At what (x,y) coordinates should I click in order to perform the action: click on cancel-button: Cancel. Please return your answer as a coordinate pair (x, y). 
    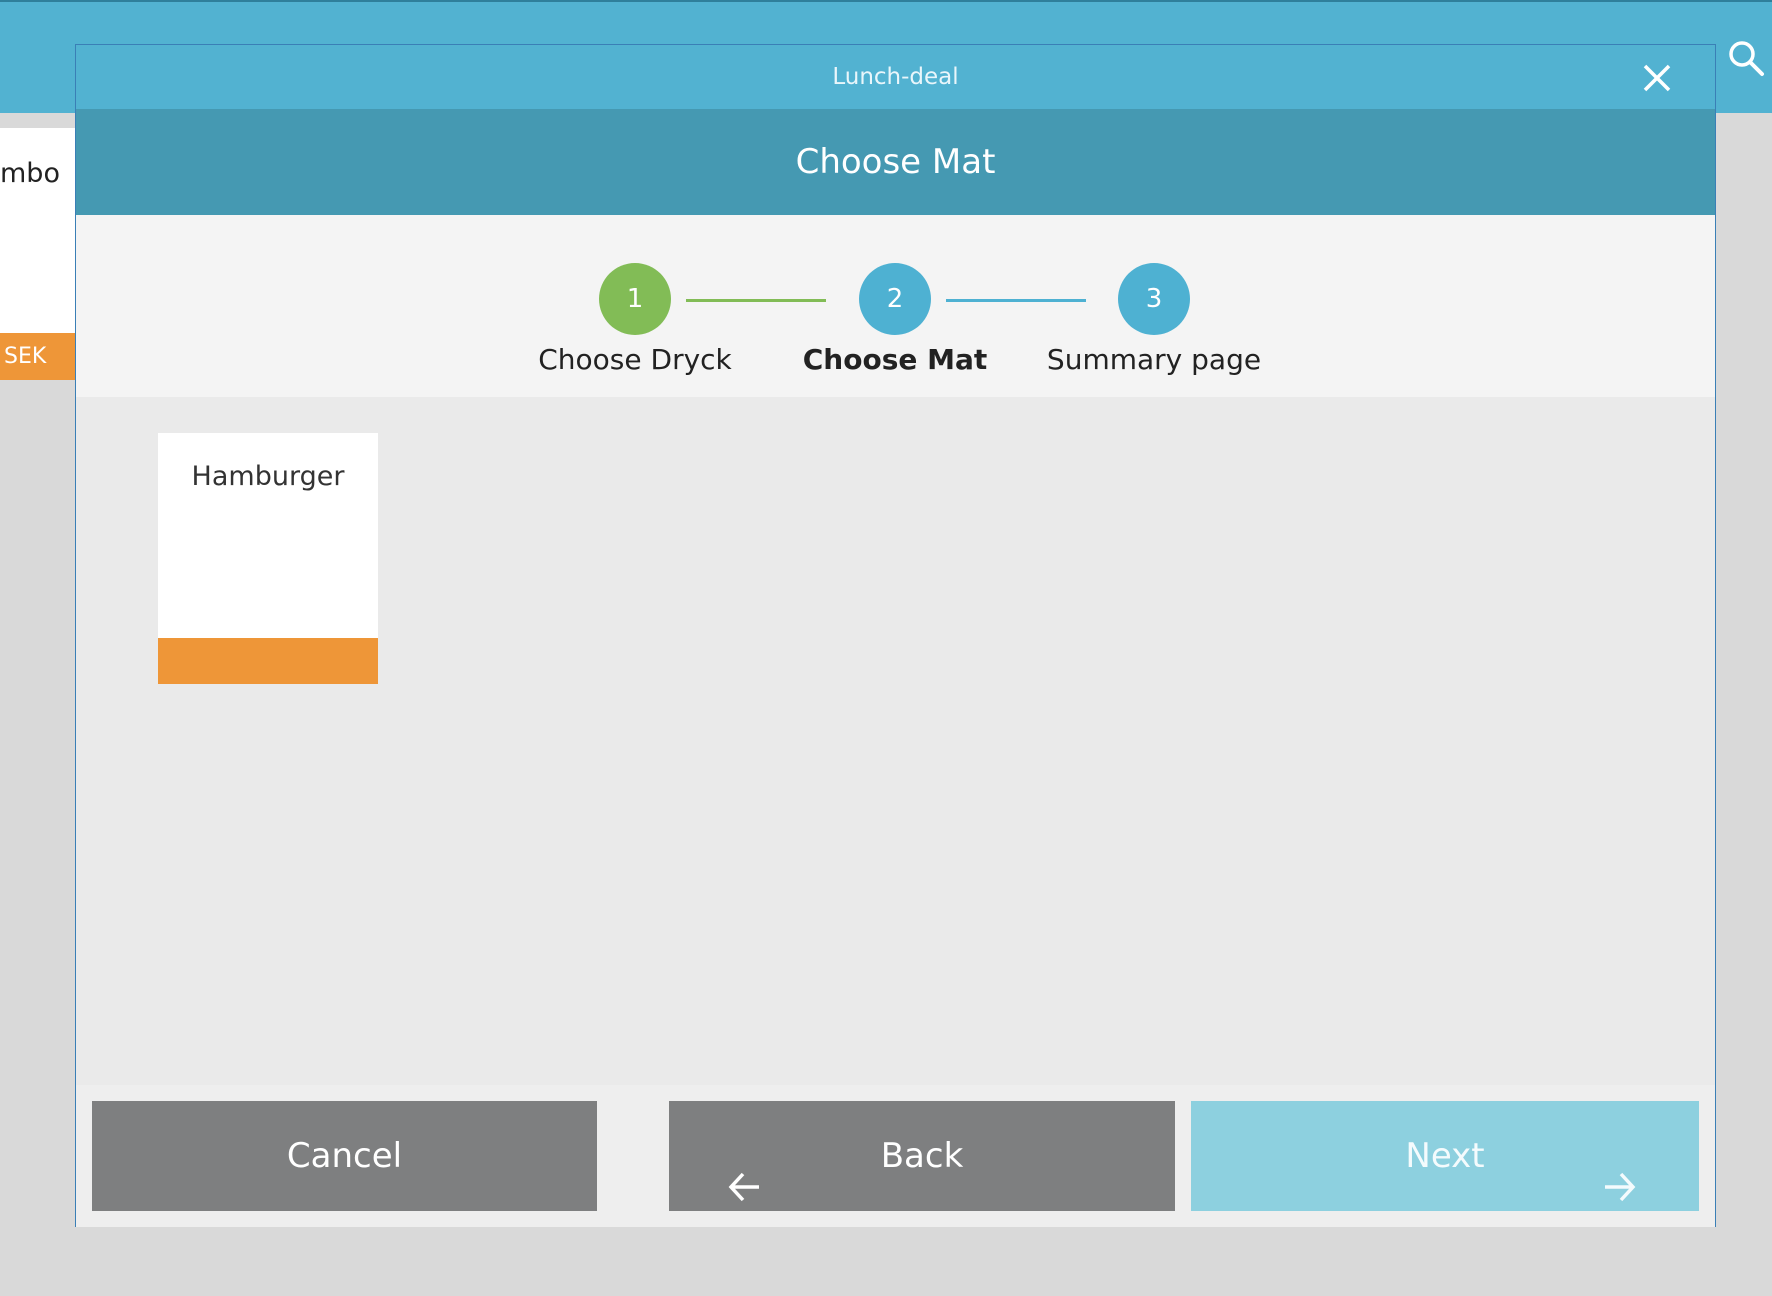
    Looking at the image, I should click on (344, 1156).